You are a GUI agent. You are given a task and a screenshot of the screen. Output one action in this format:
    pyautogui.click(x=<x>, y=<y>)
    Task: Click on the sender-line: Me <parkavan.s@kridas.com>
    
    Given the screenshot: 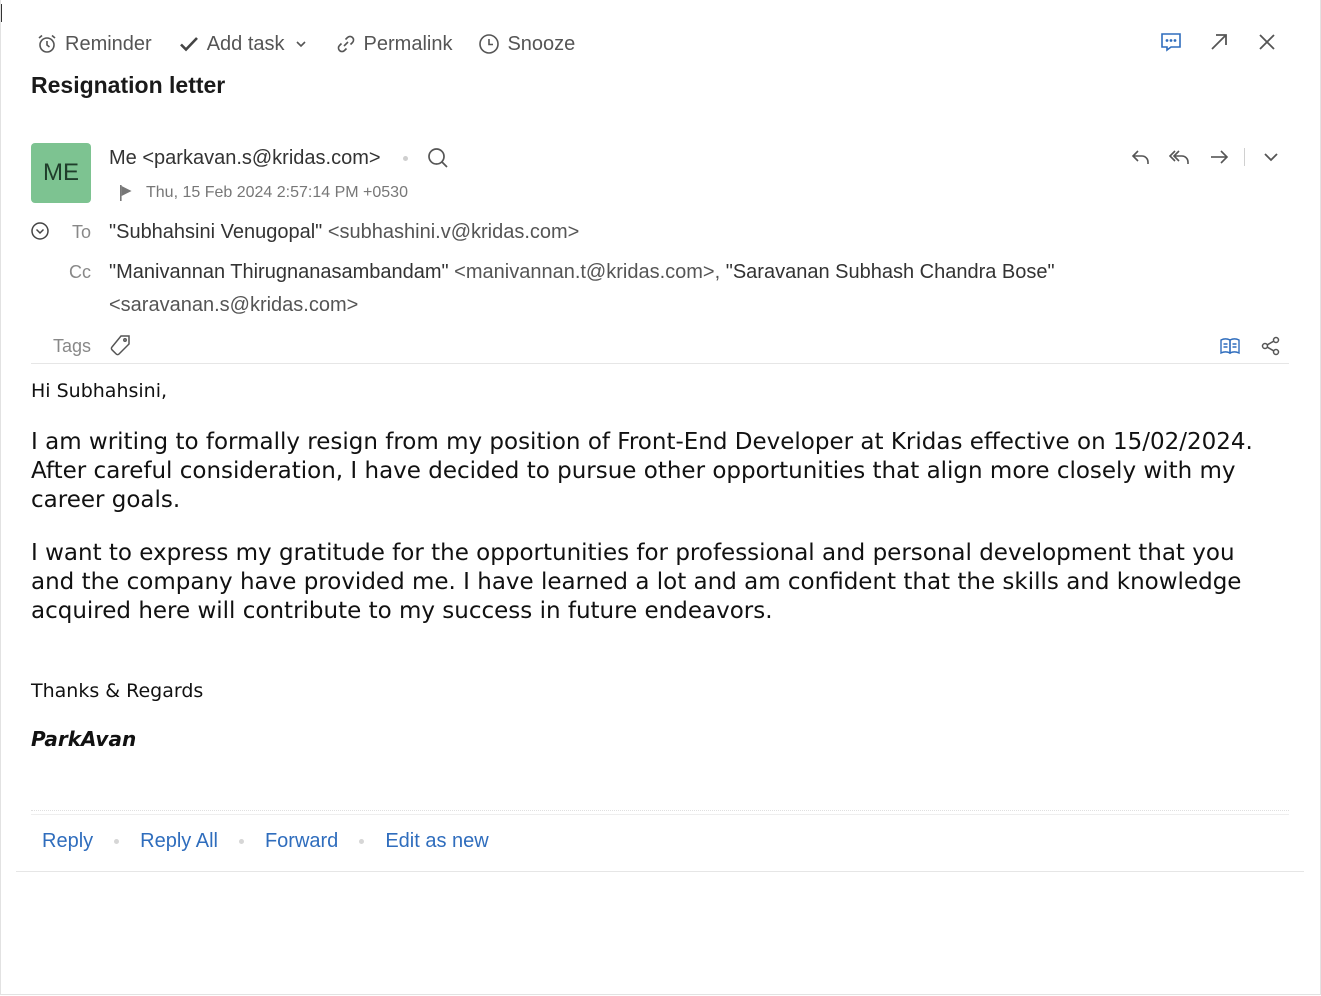 What is the action you would take?
    pyautogui.click(x=279, y=158)
    